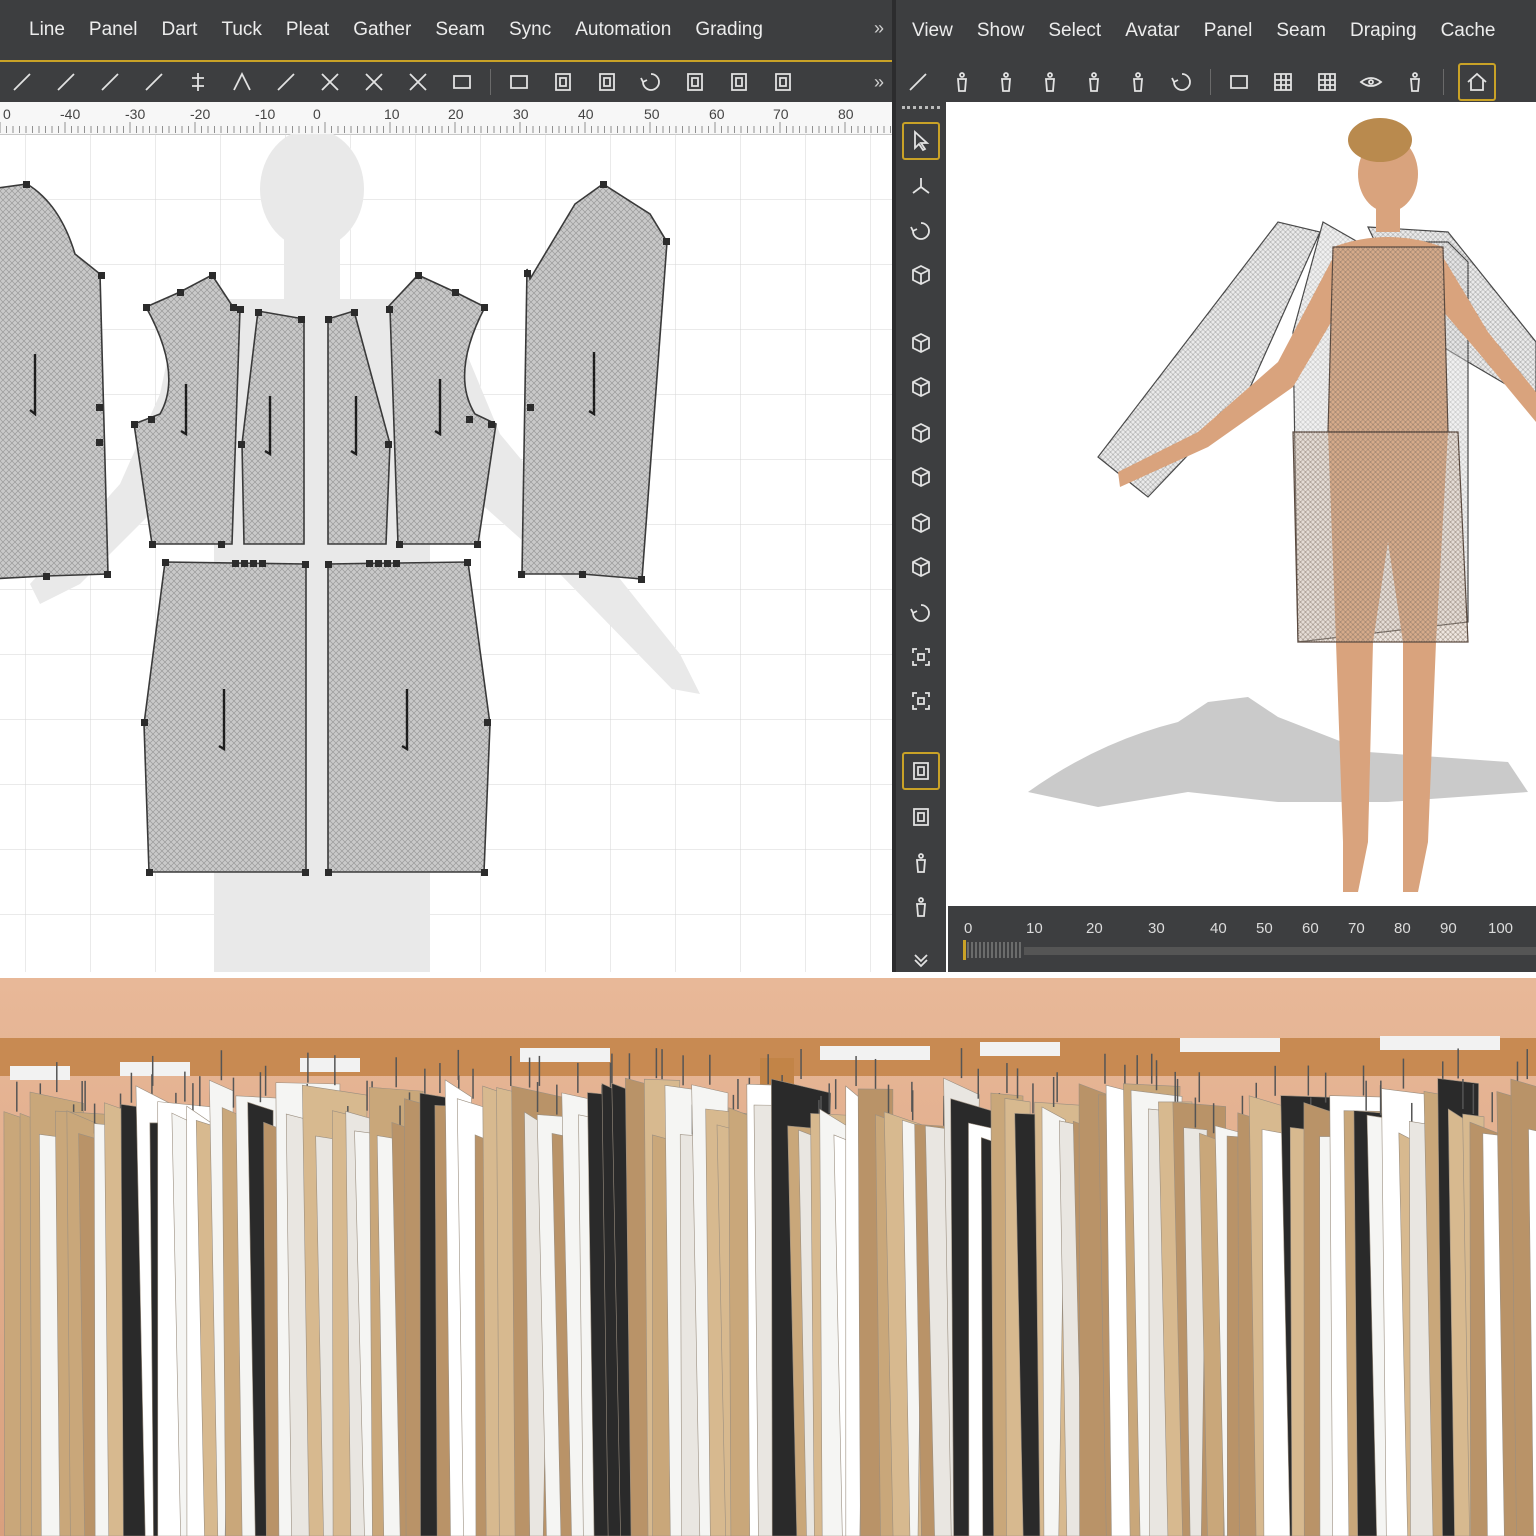 The height and width of the screenshot is (1536, 1536). I want to click on body-three-quarter-icon, so click(1138, 82).